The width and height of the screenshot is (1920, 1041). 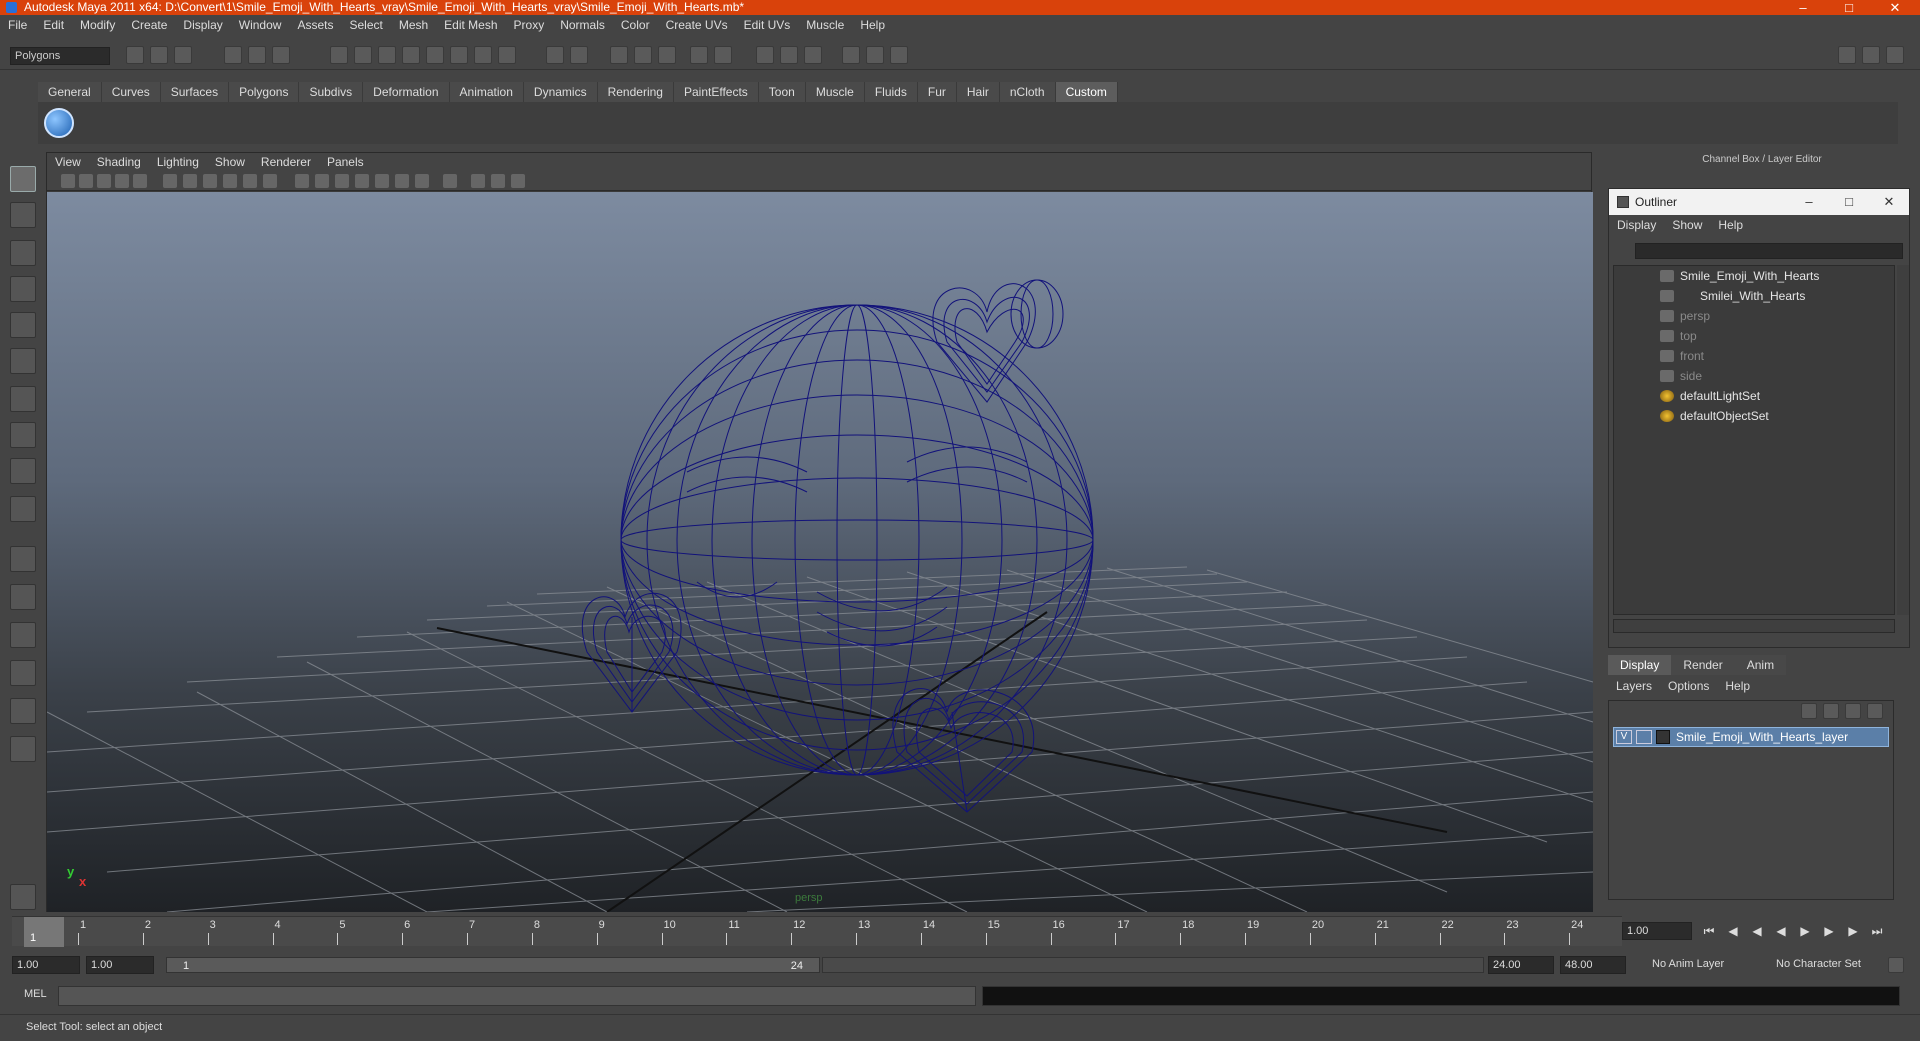 I want to click on field-chart-icon, so click(x=230, y=181).